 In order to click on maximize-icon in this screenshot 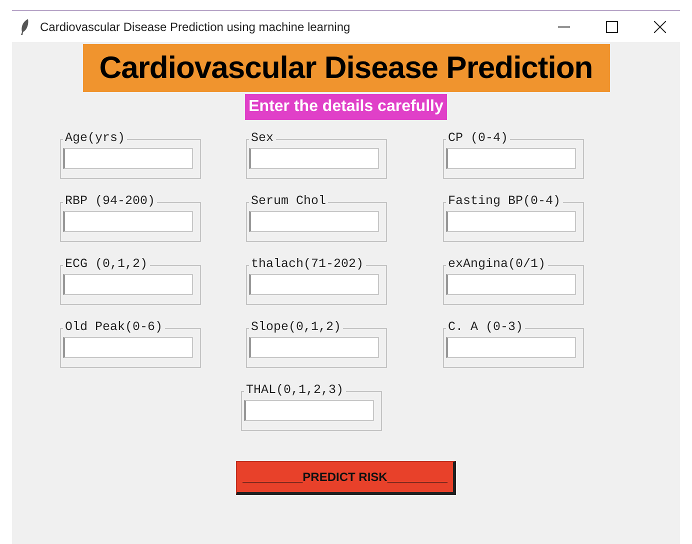, I will do `click(612, 26)`.